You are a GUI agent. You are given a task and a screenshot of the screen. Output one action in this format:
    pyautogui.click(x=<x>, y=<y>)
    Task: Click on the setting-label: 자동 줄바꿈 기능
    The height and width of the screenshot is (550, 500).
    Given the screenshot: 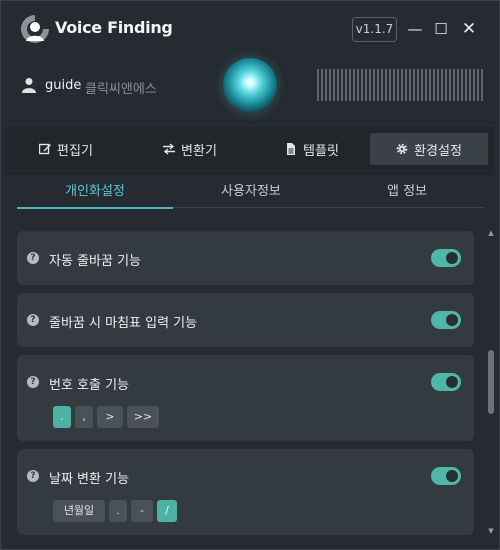 What is the action you would take?
    pyautogui.click(x=95, y=261)
    